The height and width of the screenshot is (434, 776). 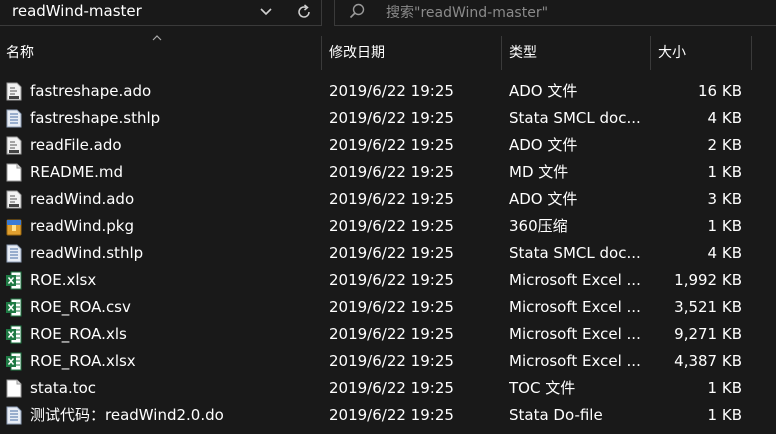 I want to click on file-size: 16 KB, so click(x=720, y=91).